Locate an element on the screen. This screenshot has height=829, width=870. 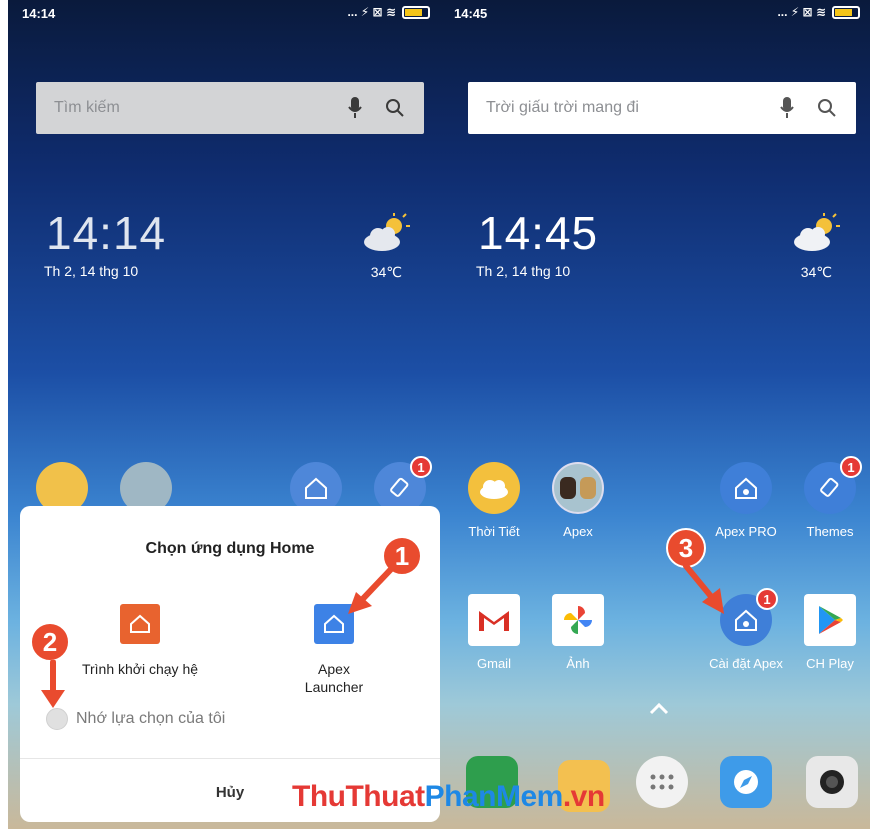
remember-label: Nhớ lựa chọn của tôi is located at coordinates (151, 718).